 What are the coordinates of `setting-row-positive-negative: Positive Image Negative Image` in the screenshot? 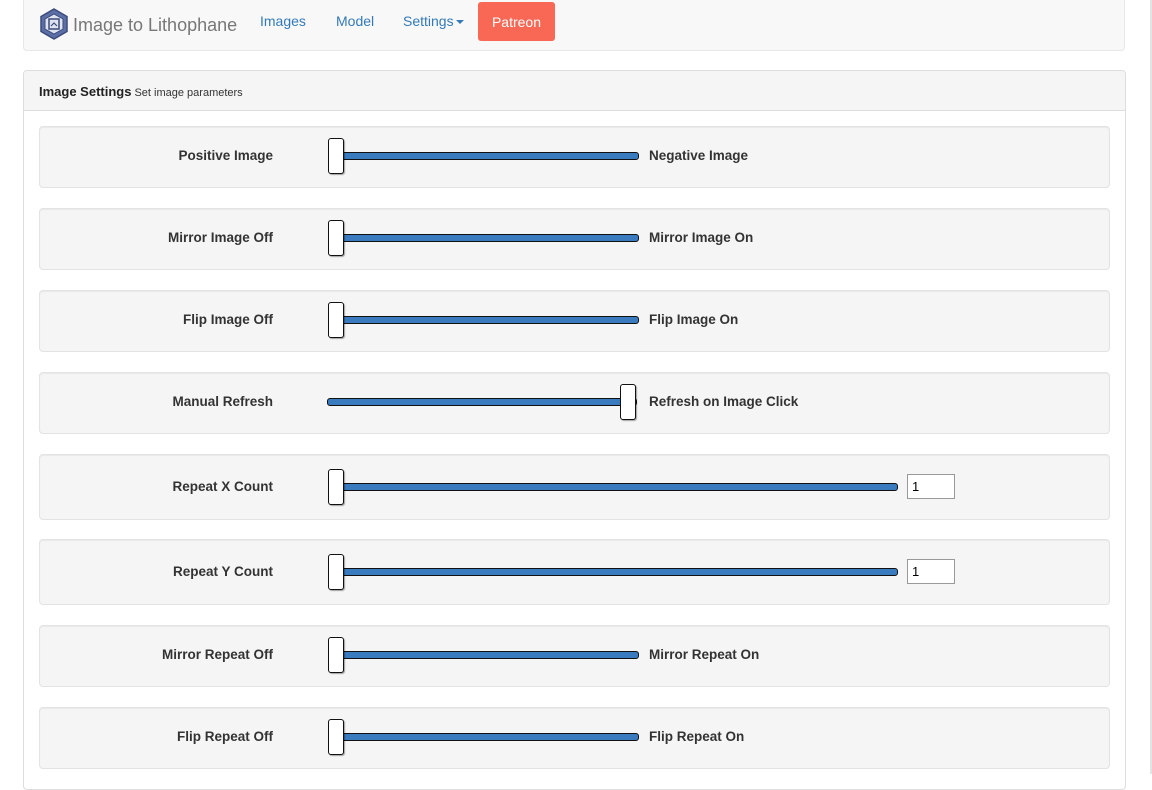 It's located at (574, 157).